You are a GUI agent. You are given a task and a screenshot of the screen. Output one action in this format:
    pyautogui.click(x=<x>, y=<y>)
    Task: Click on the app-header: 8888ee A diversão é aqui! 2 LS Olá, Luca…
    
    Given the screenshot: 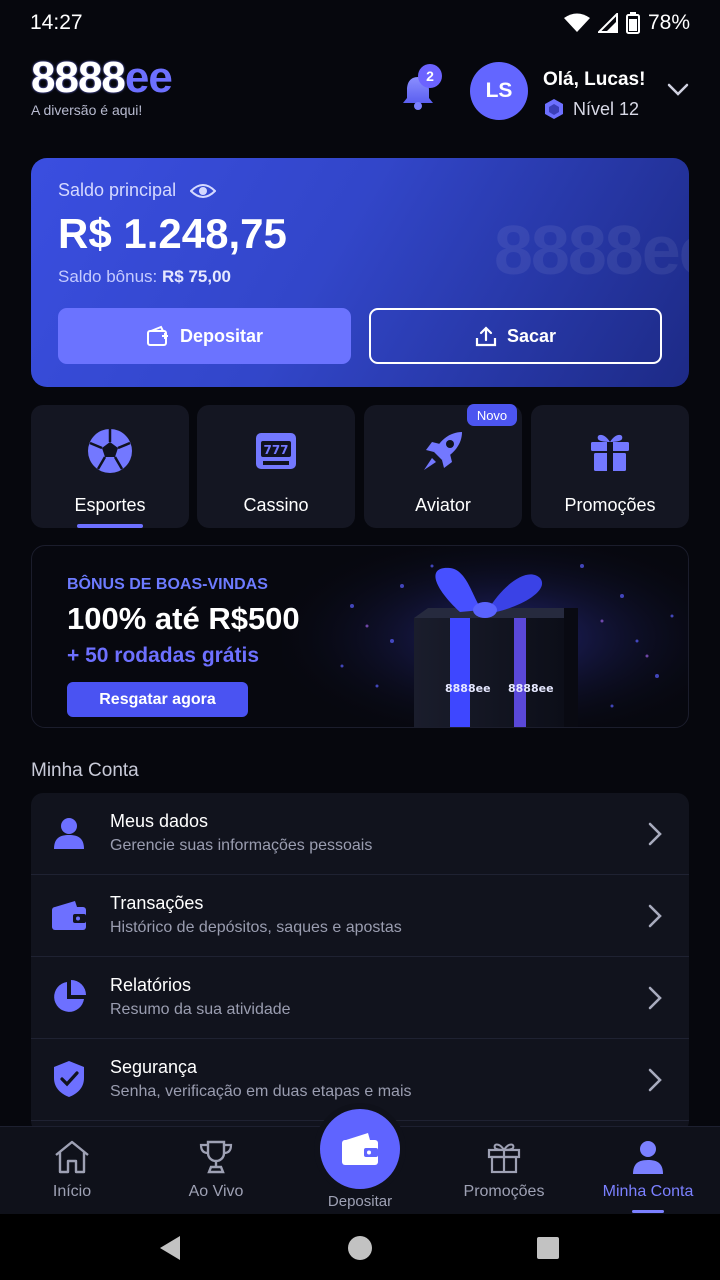 What is the action you would take?
    pyautogui.click(x=360, y=97)
    